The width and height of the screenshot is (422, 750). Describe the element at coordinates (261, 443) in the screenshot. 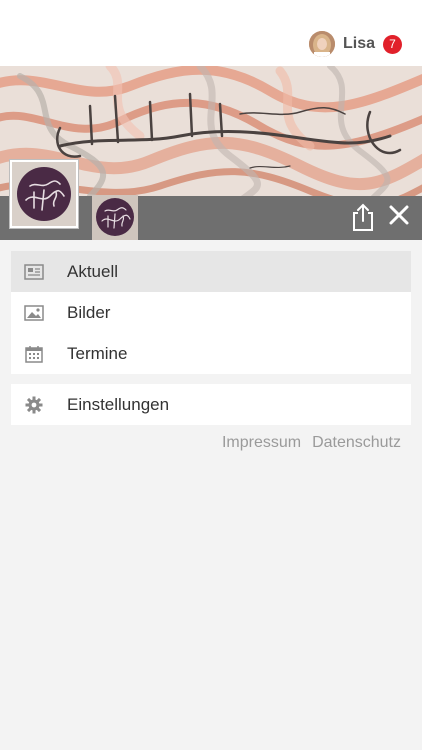

I see `impressum-link: Impressum` at that location.